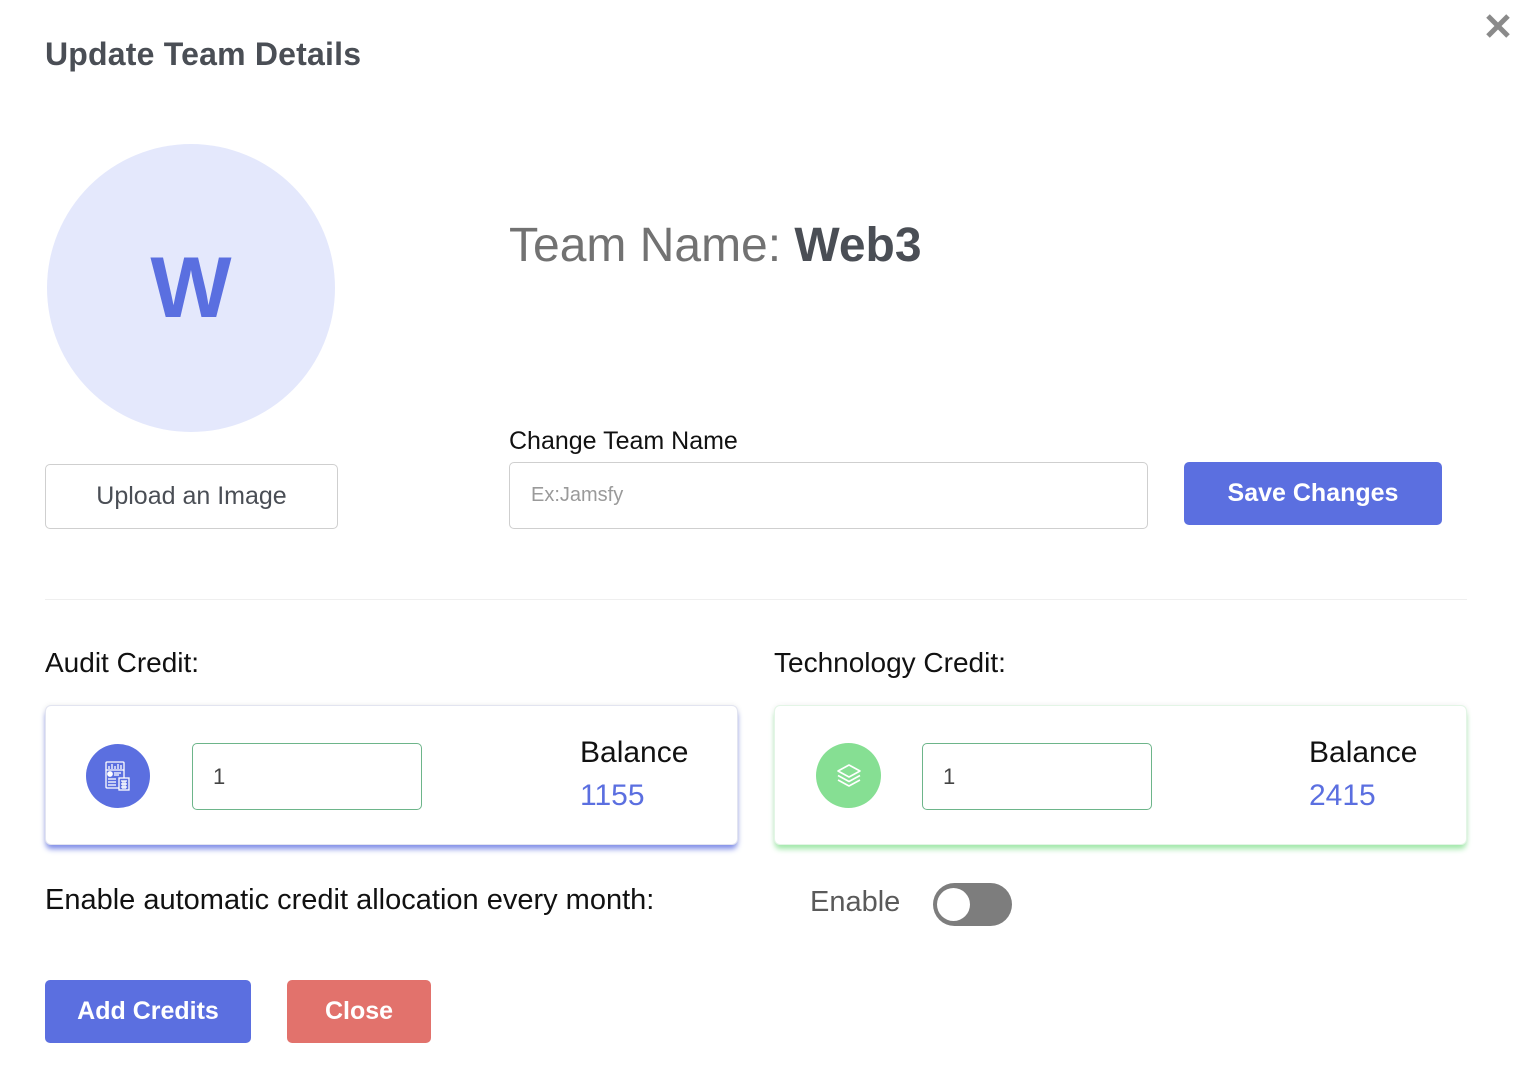  What do you see at coordinates (858, 245) in the screenshot?
I see `team-name-value: Web3` at bounding box center [858, 245].